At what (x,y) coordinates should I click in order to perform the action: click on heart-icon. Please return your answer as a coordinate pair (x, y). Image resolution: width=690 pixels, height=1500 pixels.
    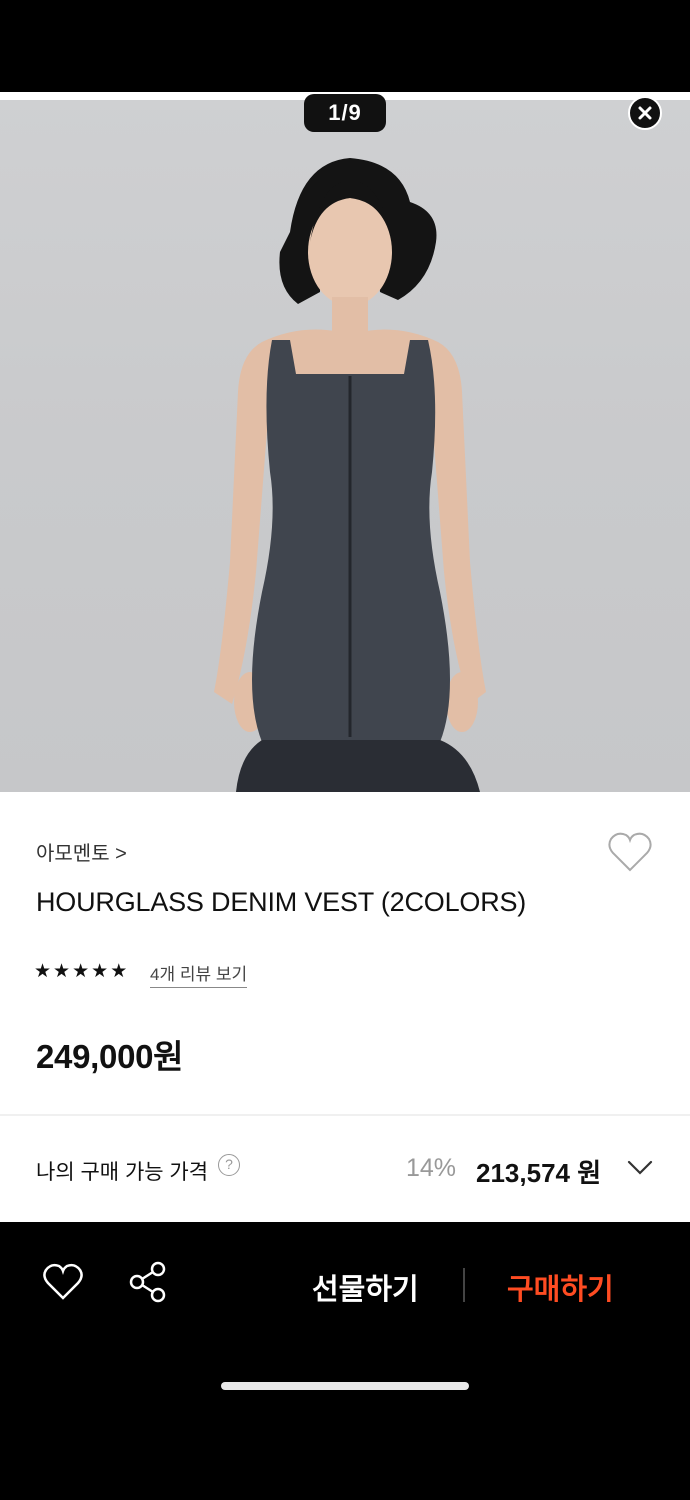
    Looking at the image, I should click on (63, 1281).